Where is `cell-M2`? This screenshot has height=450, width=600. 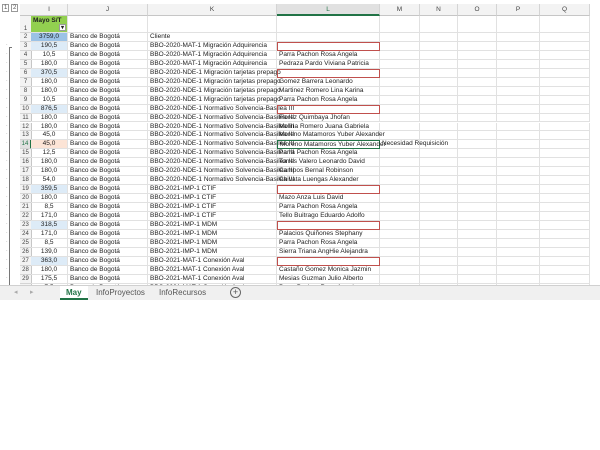 cell-M2 is located at coordinates (400, 37).